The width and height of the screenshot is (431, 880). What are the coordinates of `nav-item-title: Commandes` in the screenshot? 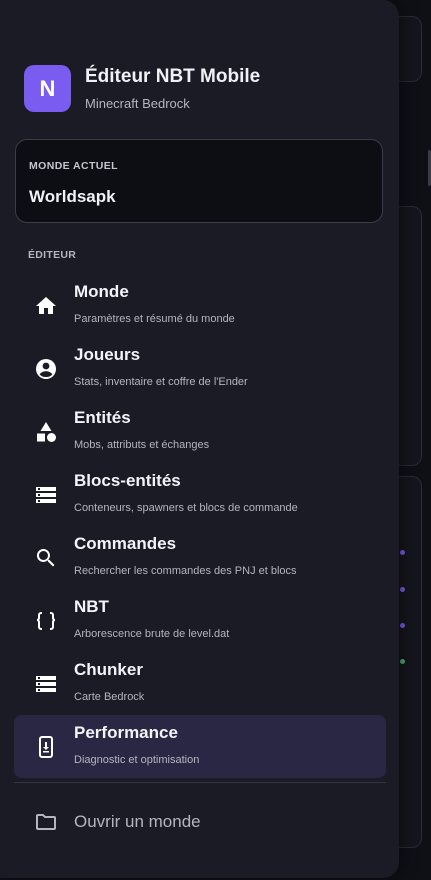 It's located at (125, 543).